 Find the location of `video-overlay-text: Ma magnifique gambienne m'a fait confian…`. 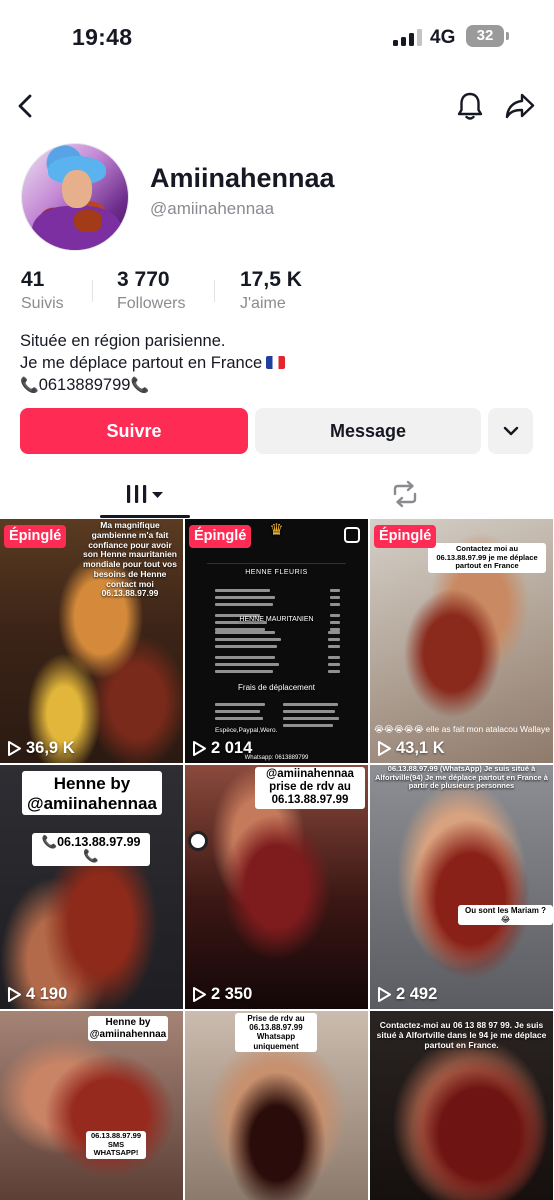

video-overlay-text: Ma magnifique gambienne m'a fait confian… is located at coordinates (130, 559).